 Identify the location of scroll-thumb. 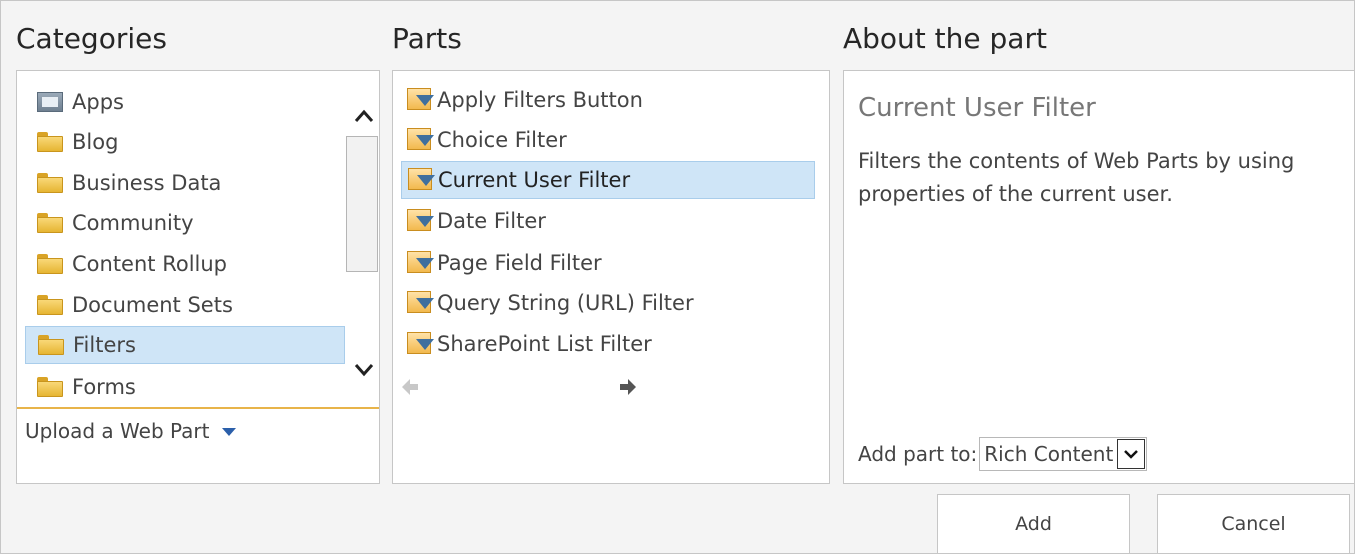
(362, 204).